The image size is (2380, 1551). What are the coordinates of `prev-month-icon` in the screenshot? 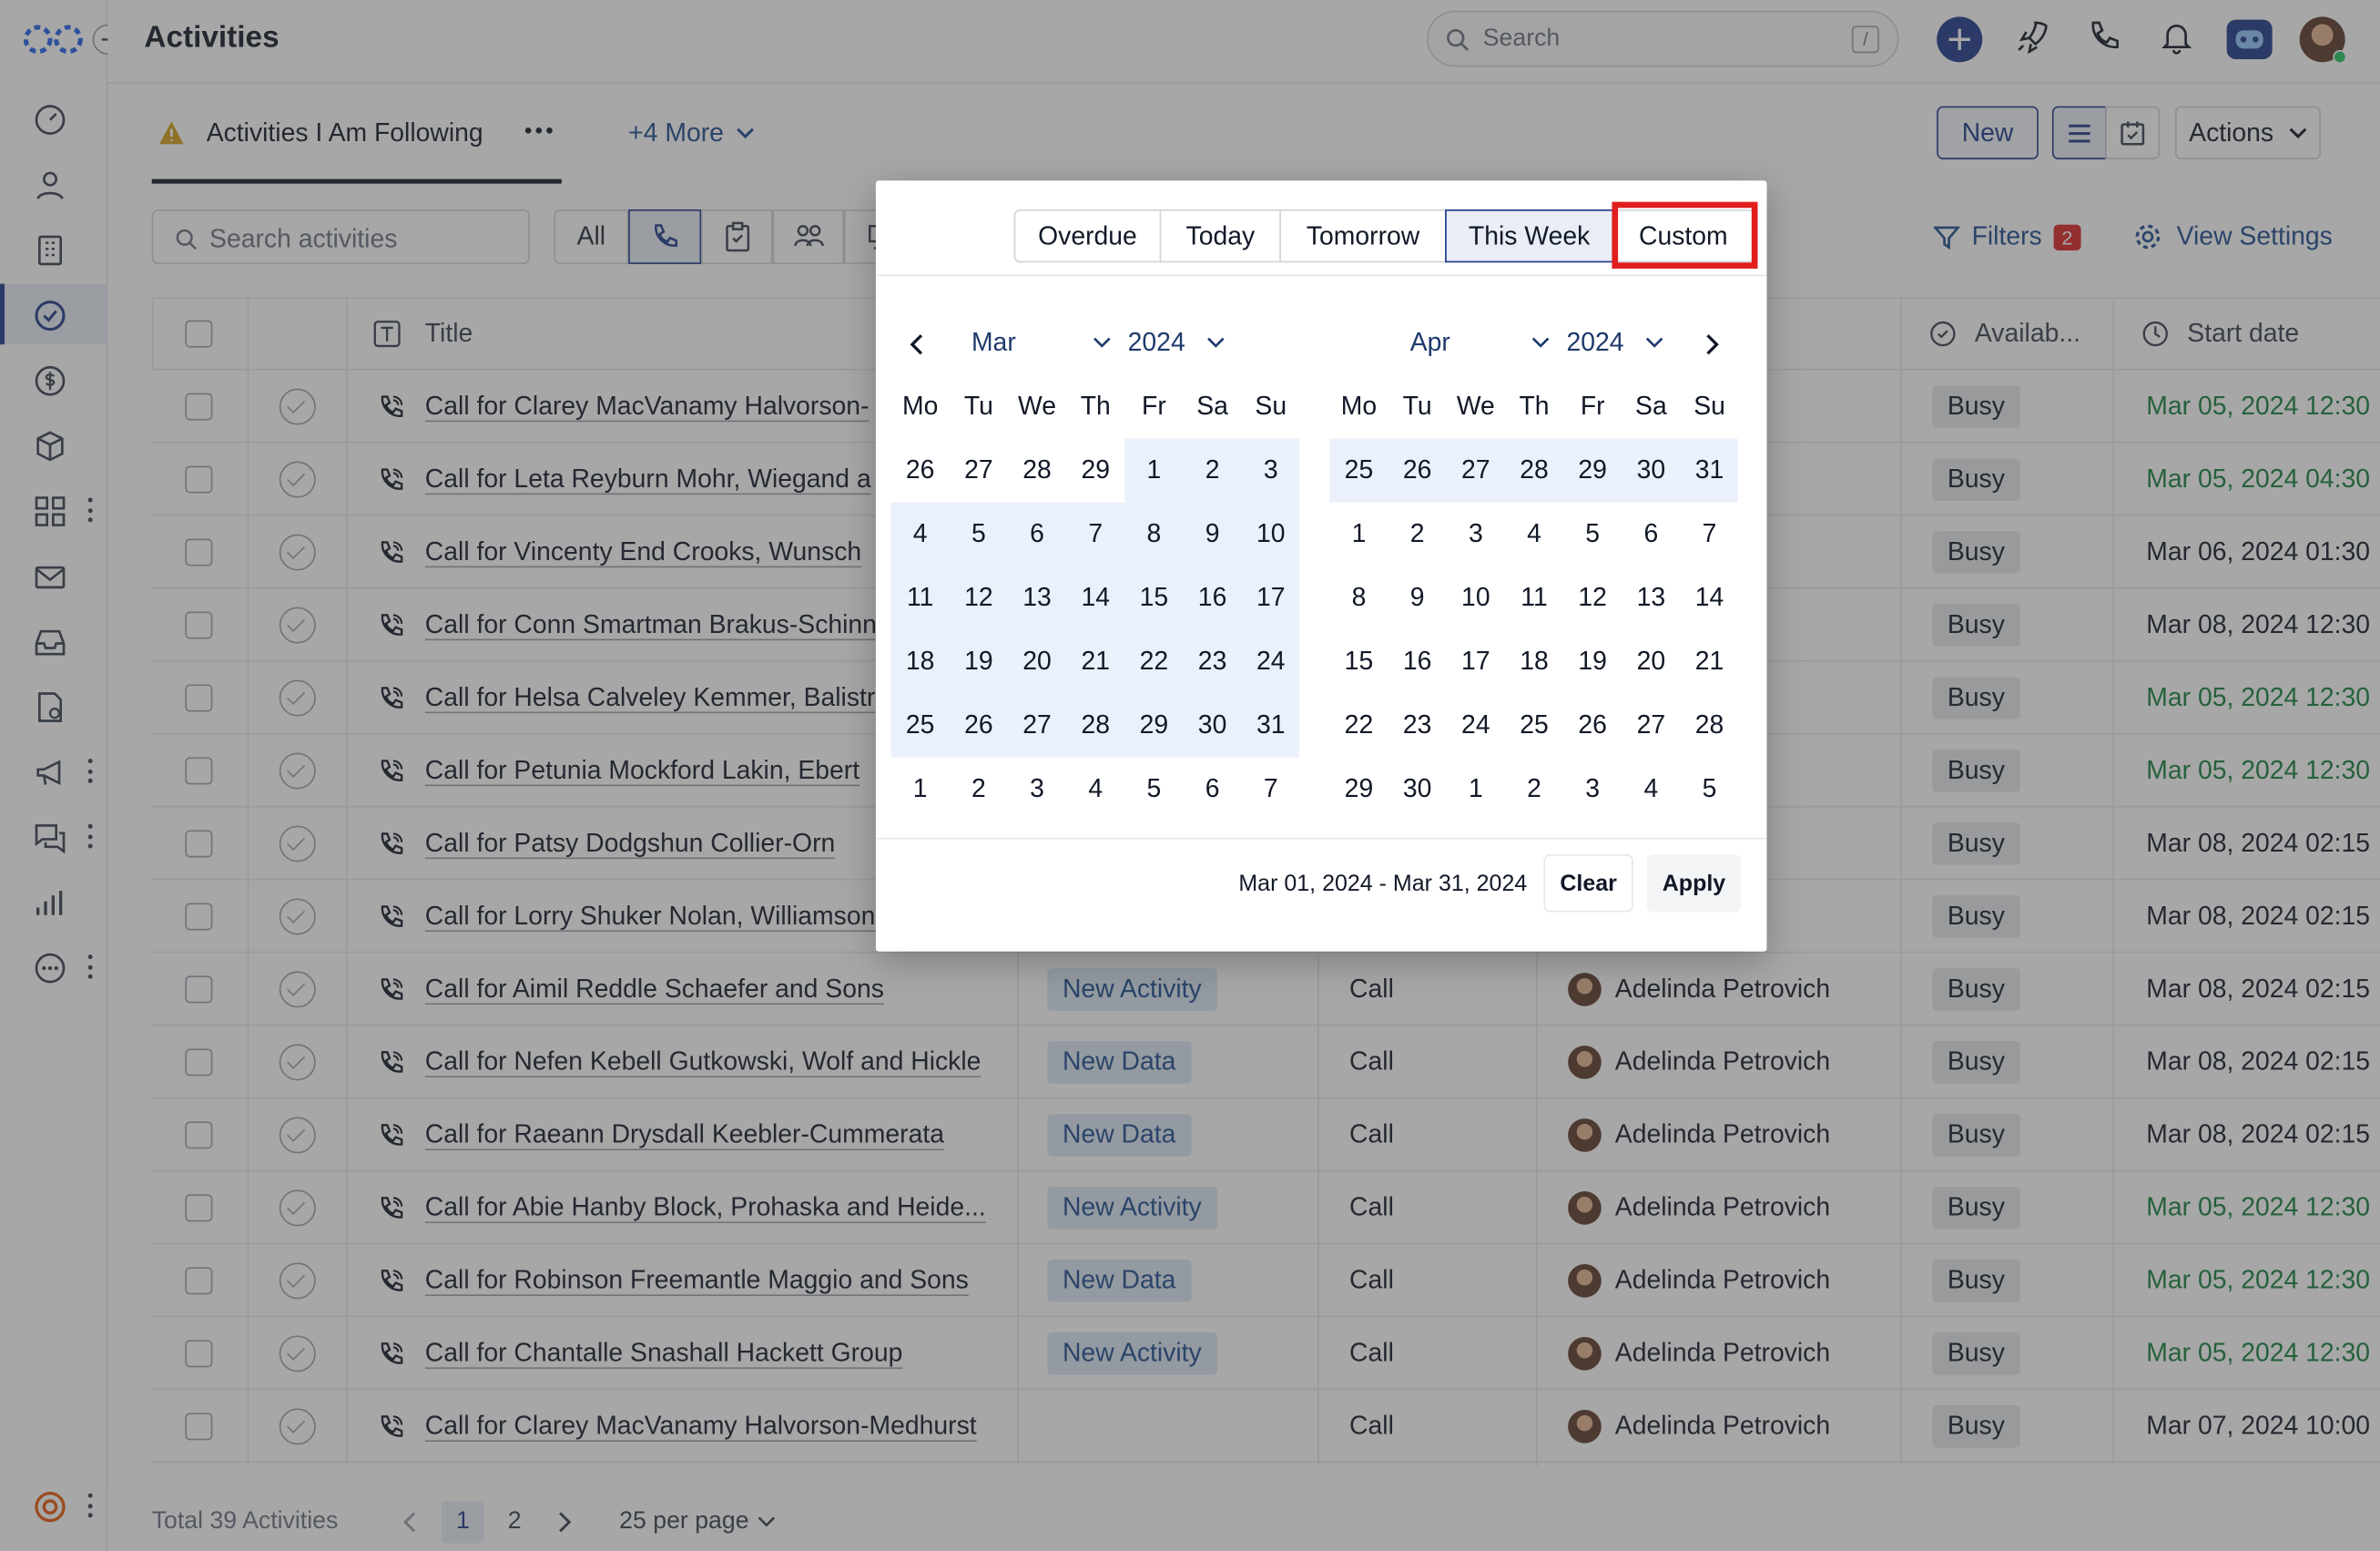 It's located at (917, 344).